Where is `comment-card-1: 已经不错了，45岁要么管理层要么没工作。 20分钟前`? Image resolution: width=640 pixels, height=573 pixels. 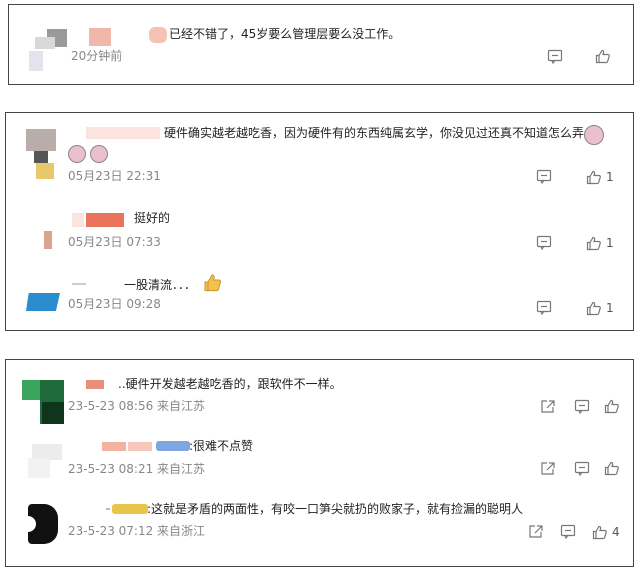
comment-card-1: 已经不错了，45岁要么管理层要么没工作。 20分钟前 is located at coordinates (321, 44).